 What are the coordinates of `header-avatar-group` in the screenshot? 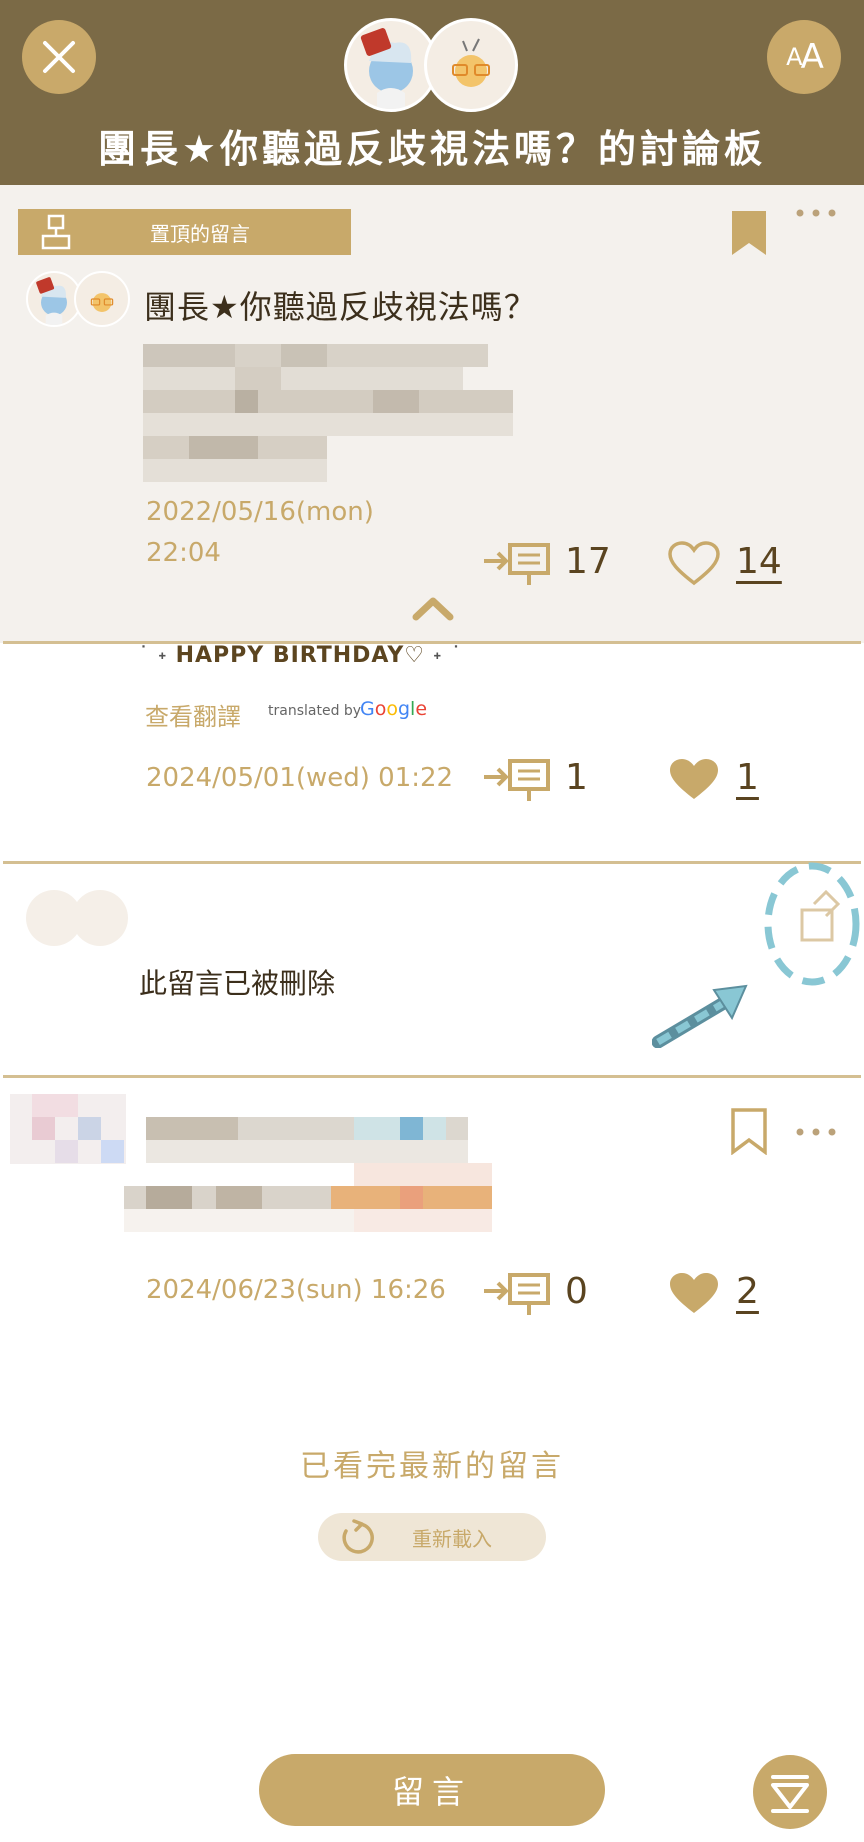 It's located at (432, 65).